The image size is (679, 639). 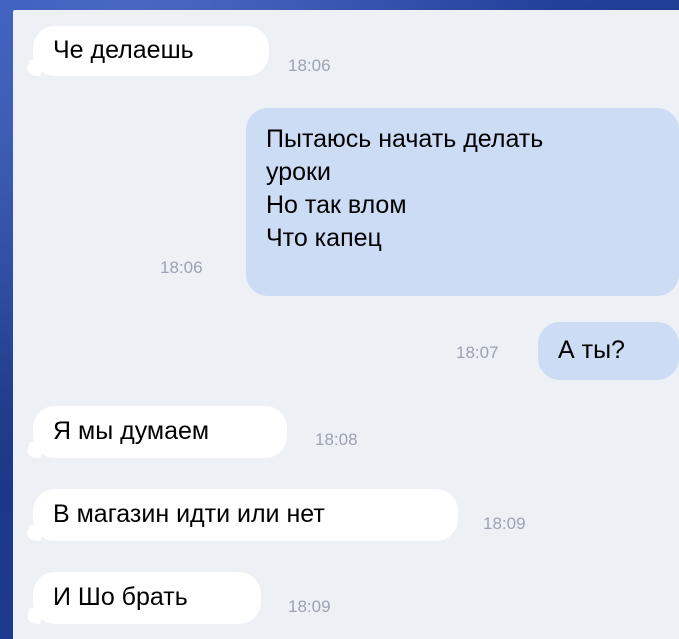 What do you see at coordinates (477, 352) in the screenshot?
I see `message-time: 18:07` at bounding box center [477, 352].